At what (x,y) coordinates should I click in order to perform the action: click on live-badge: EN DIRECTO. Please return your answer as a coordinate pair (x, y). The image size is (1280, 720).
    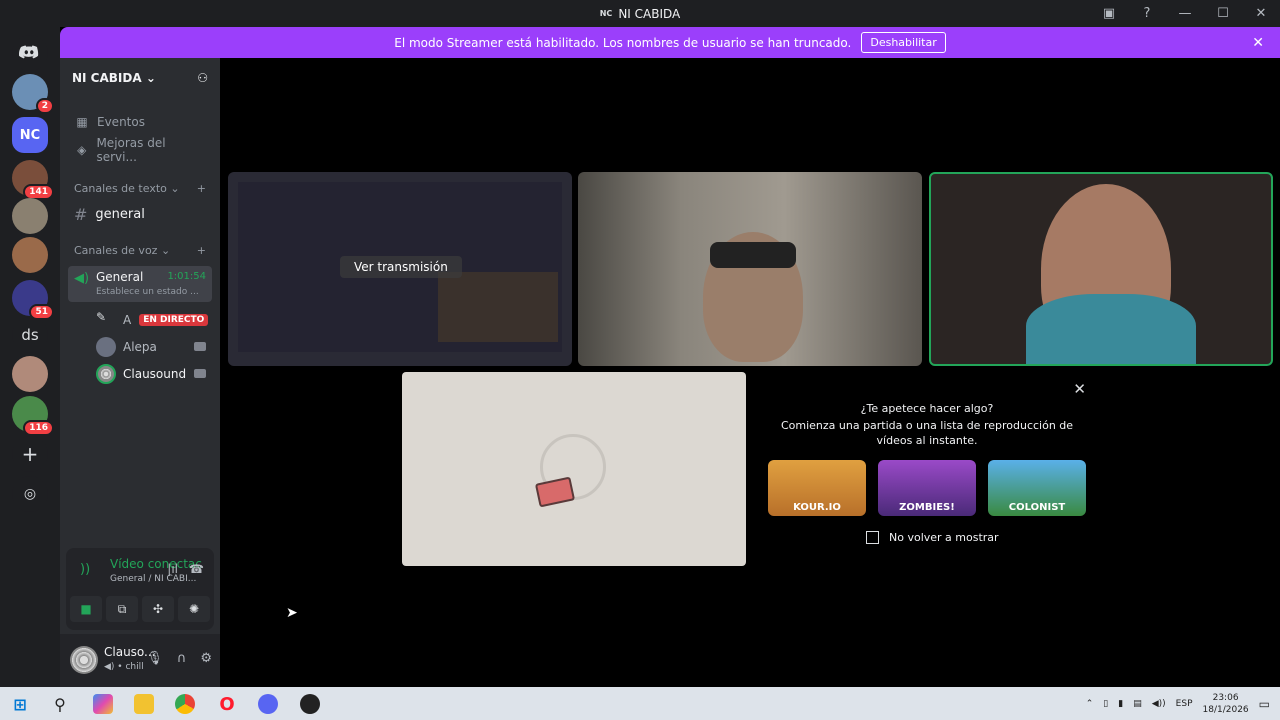
    Looking at the image, I should click on (174, 319).